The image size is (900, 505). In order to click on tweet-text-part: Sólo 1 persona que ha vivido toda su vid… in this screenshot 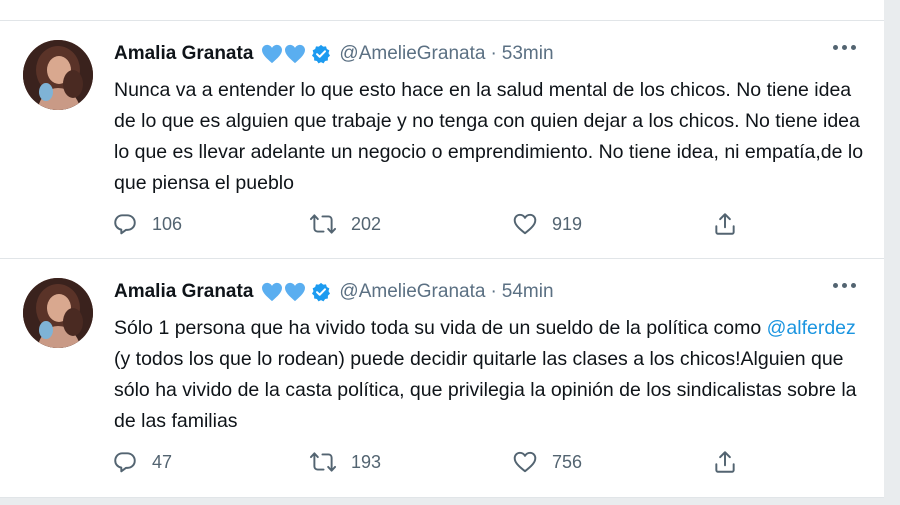, I will do `click(440, 328)`.